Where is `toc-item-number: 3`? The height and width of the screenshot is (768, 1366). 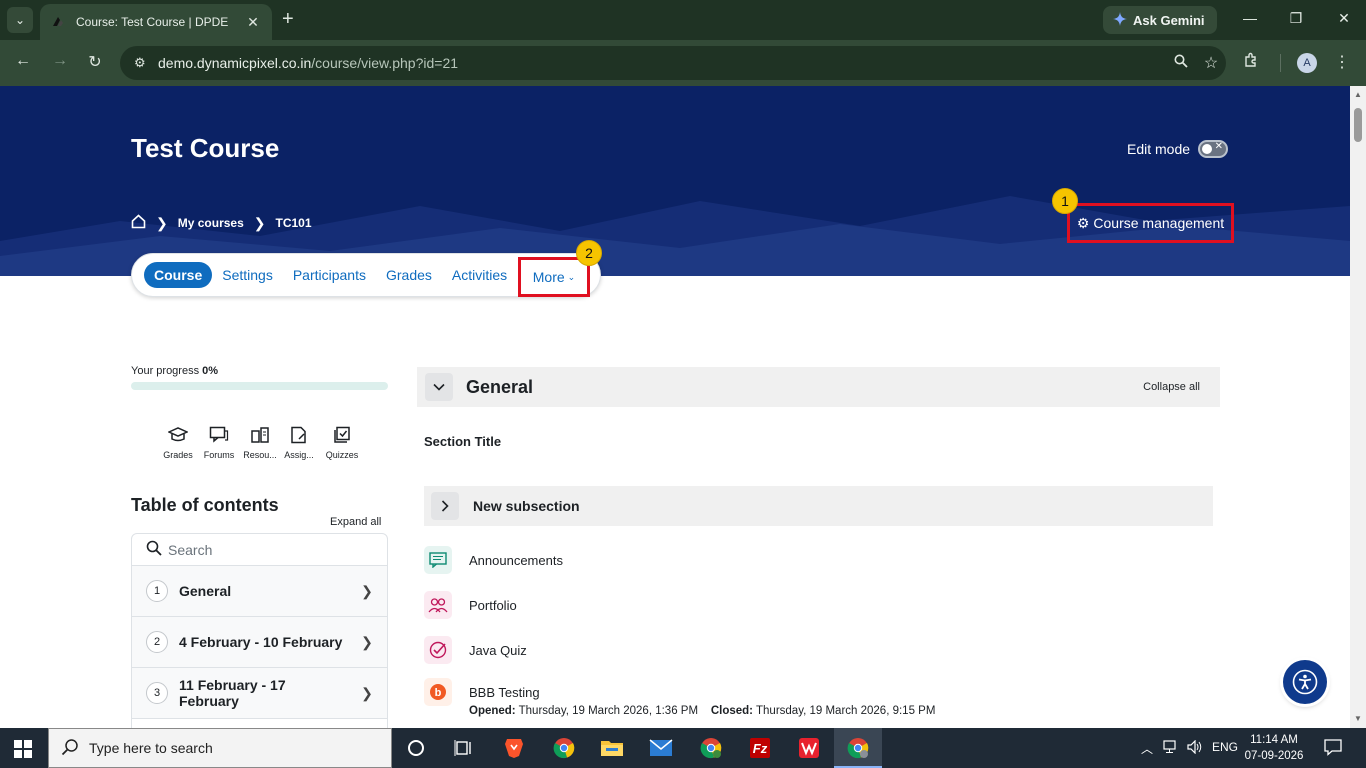 toc-item-number: 3 is located at coordinates (157, 693).